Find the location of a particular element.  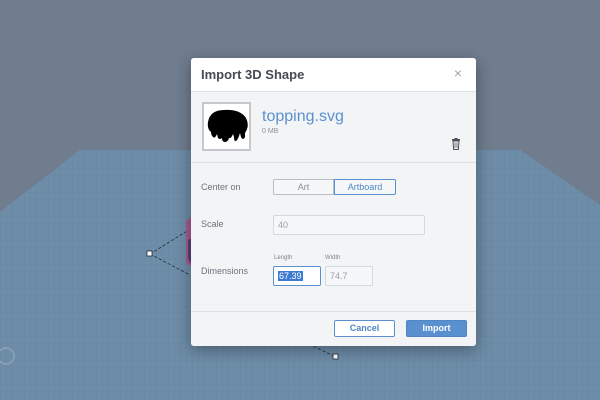

dialog-header: Import 3D Shape × is located at coordinates (333, 75).